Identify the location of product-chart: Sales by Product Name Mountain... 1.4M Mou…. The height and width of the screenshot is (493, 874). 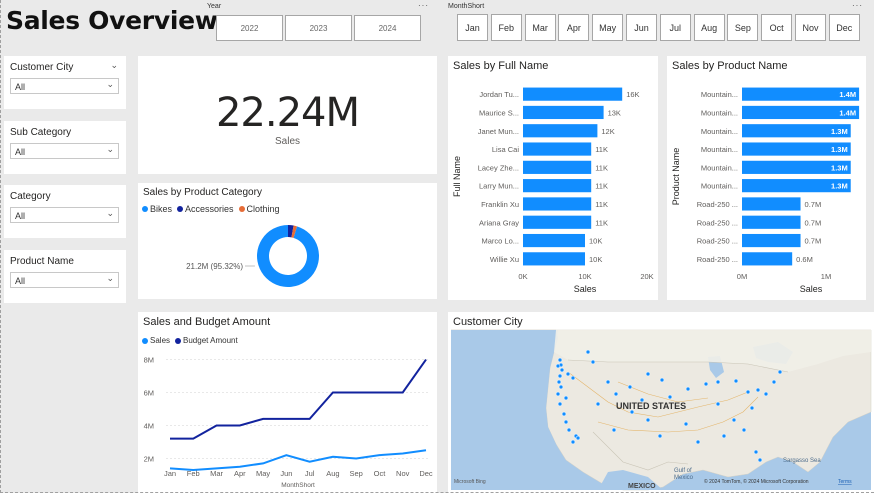
(766, 178).